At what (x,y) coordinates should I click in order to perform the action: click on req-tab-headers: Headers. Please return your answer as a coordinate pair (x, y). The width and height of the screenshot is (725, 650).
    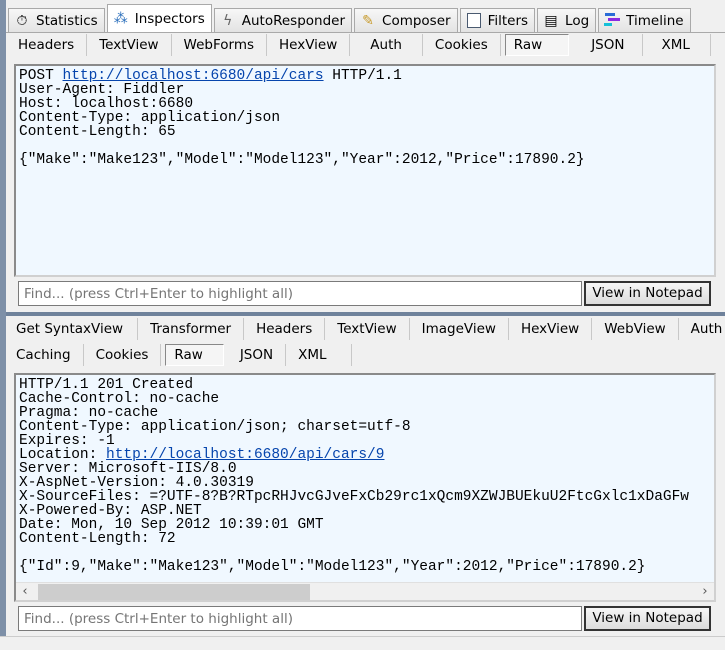
    Looking at the image, I should click on (47, 45).